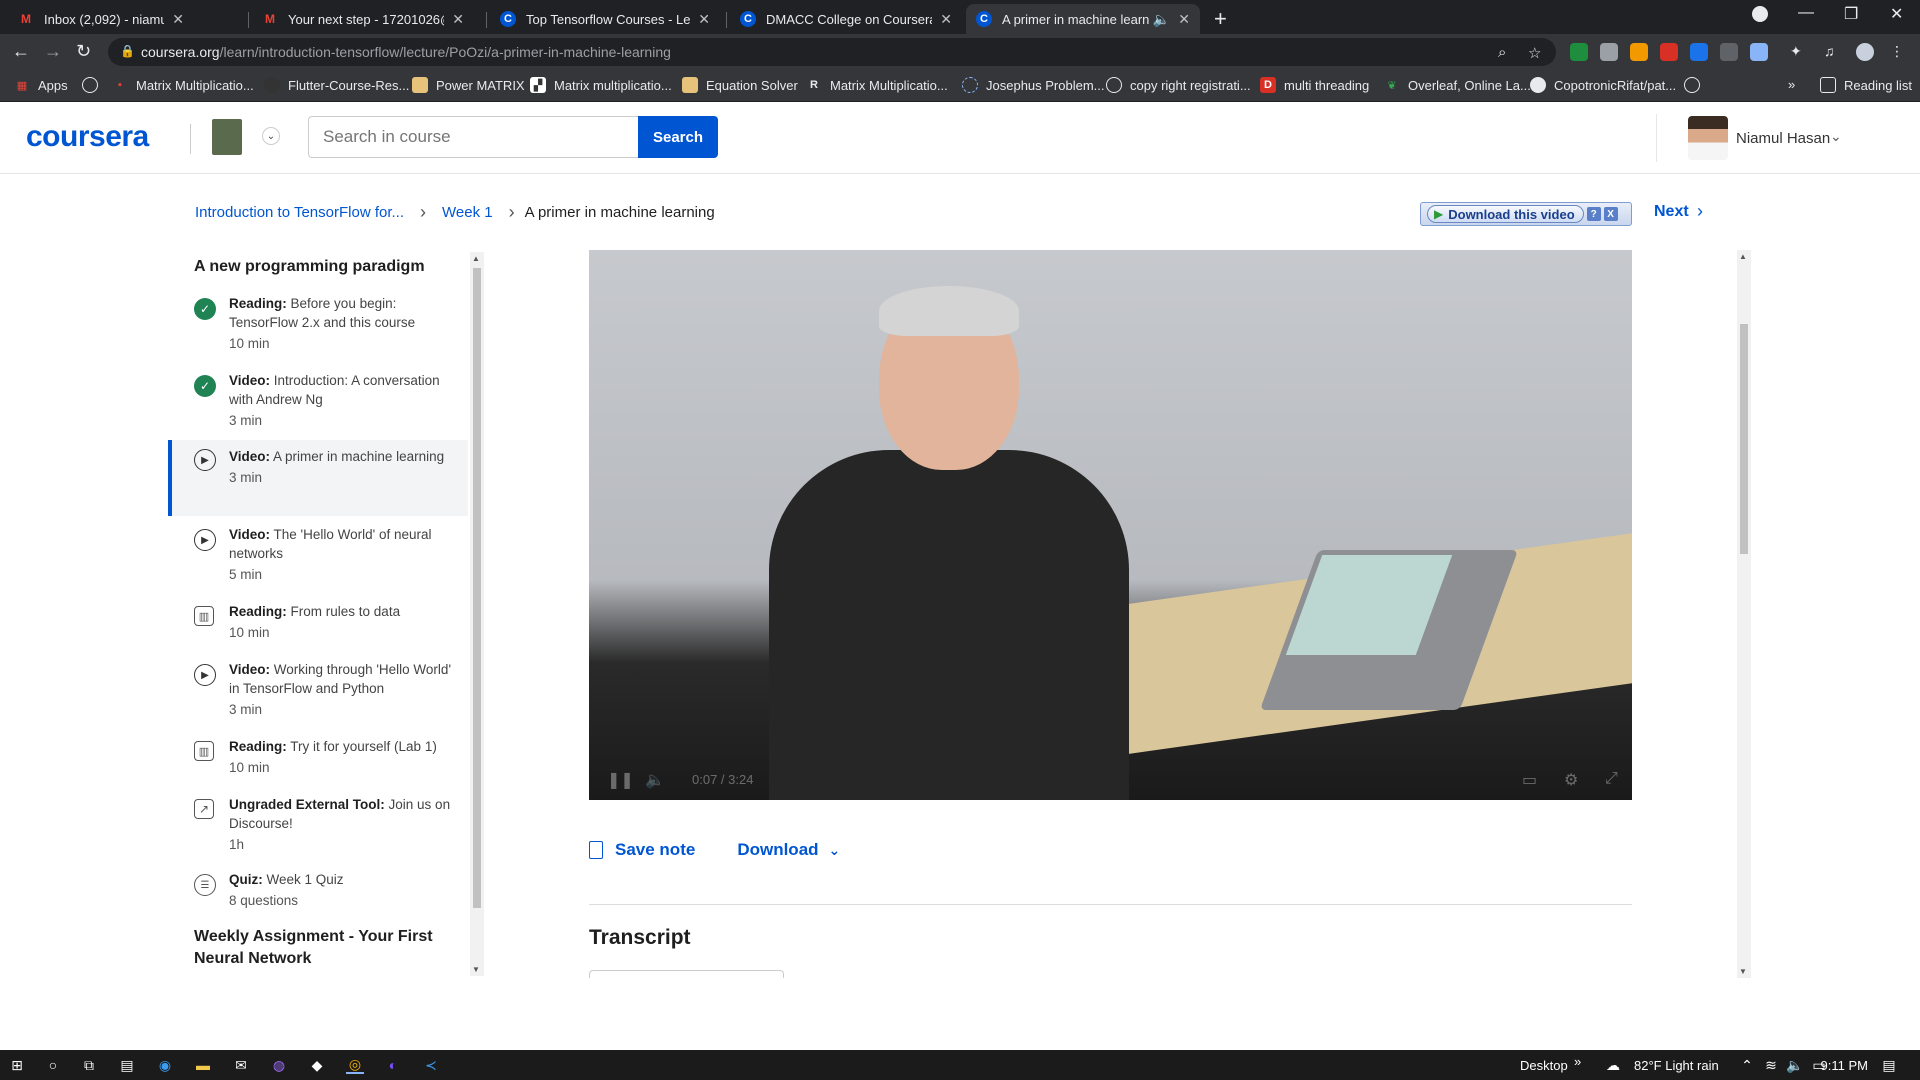 The height and width of the screenshot is (1080, 1920). What do you see at coordinates (620, 780) in the screenshot?
I see `pause-icon: ❚❚` at bounding box center [620, 780].